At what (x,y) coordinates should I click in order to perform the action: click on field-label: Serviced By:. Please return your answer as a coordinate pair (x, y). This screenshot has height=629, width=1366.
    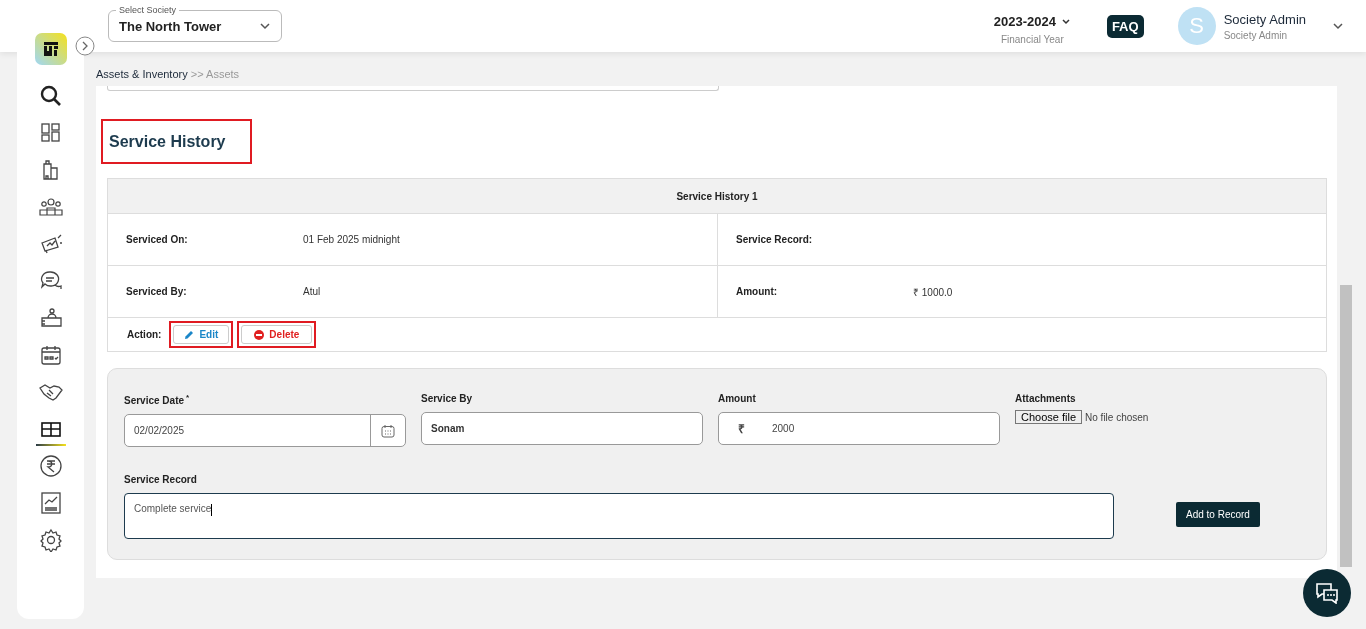
    Looking at the image, I should click on (156, 291).